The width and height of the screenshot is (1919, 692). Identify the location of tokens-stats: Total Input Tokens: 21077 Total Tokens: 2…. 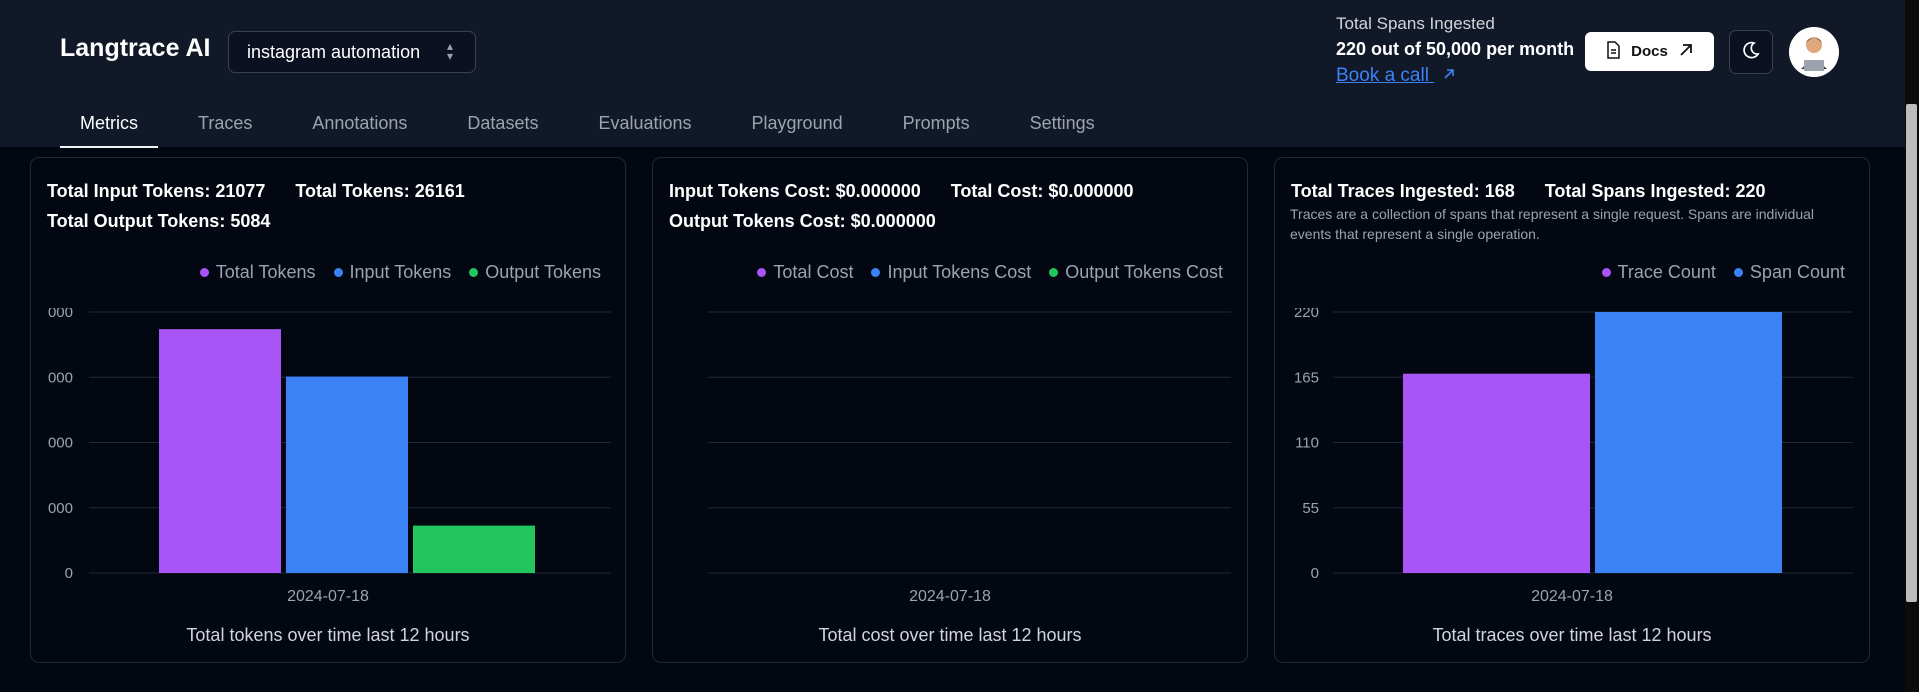
(271, 206).